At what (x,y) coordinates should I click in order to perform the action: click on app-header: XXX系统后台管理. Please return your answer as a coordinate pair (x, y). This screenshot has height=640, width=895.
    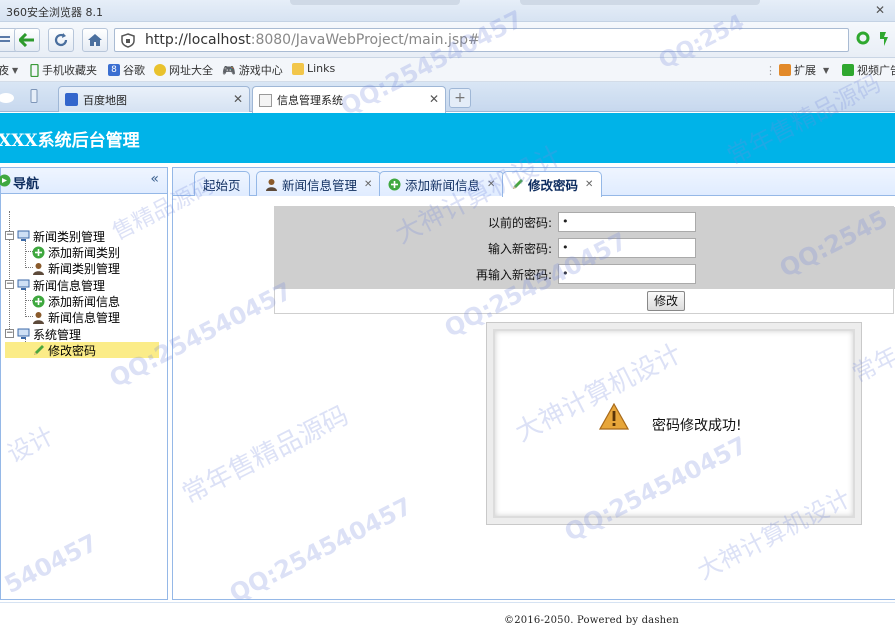
    Looking at the image, I should click on (447, 138).